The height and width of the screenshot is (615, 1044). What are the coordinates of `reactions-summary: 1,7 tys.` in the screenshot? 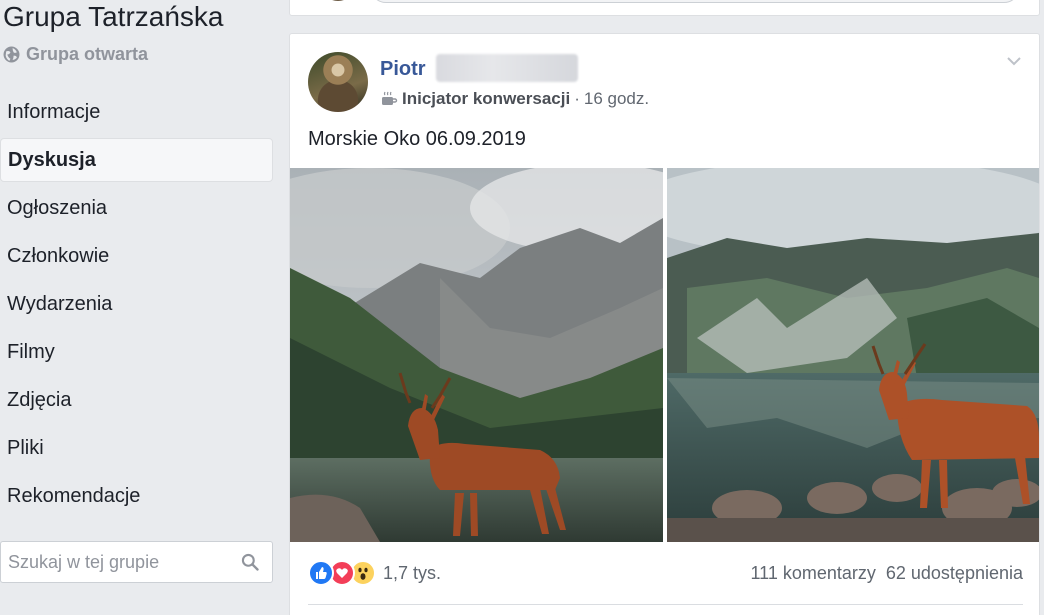 It's located at (374, 573).